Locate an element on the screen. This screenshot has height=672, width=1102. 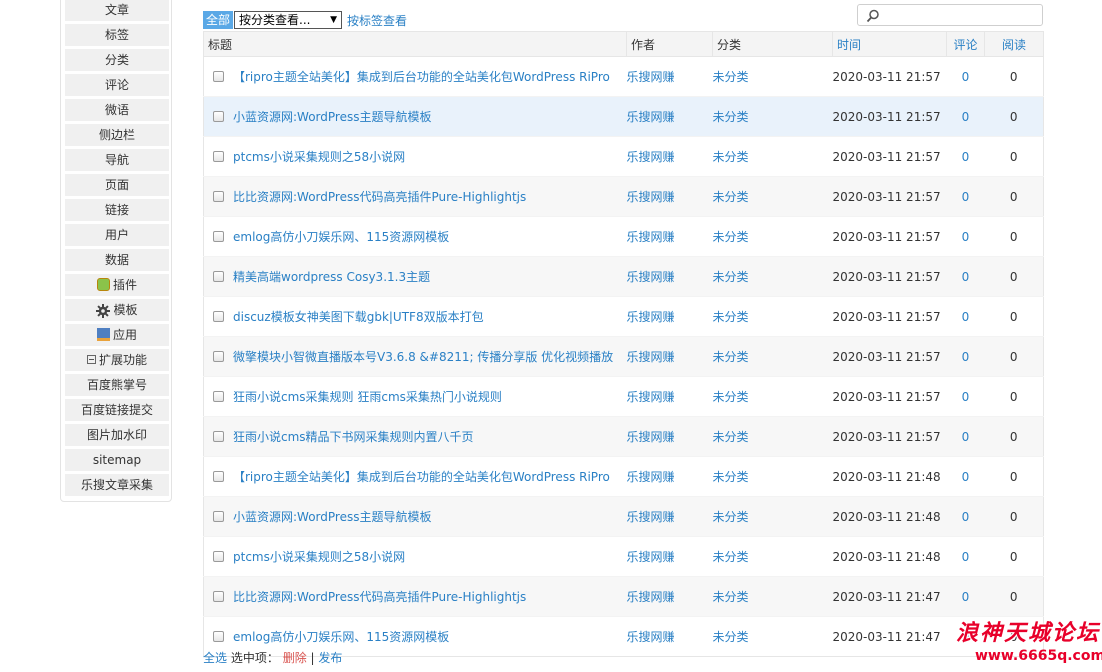
article-title-link: 精美高端wordpress Cosy3.1.3主题 is located at coordinates (331, 277).